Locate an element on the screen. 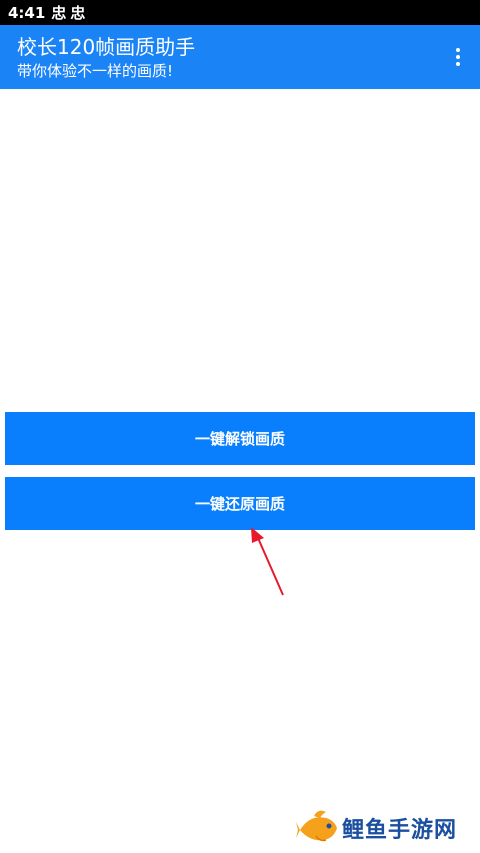 The height and width of the screenshot is (853, 480). app-title: 校长120帧画质助手 is located at coordinates (106, 47).